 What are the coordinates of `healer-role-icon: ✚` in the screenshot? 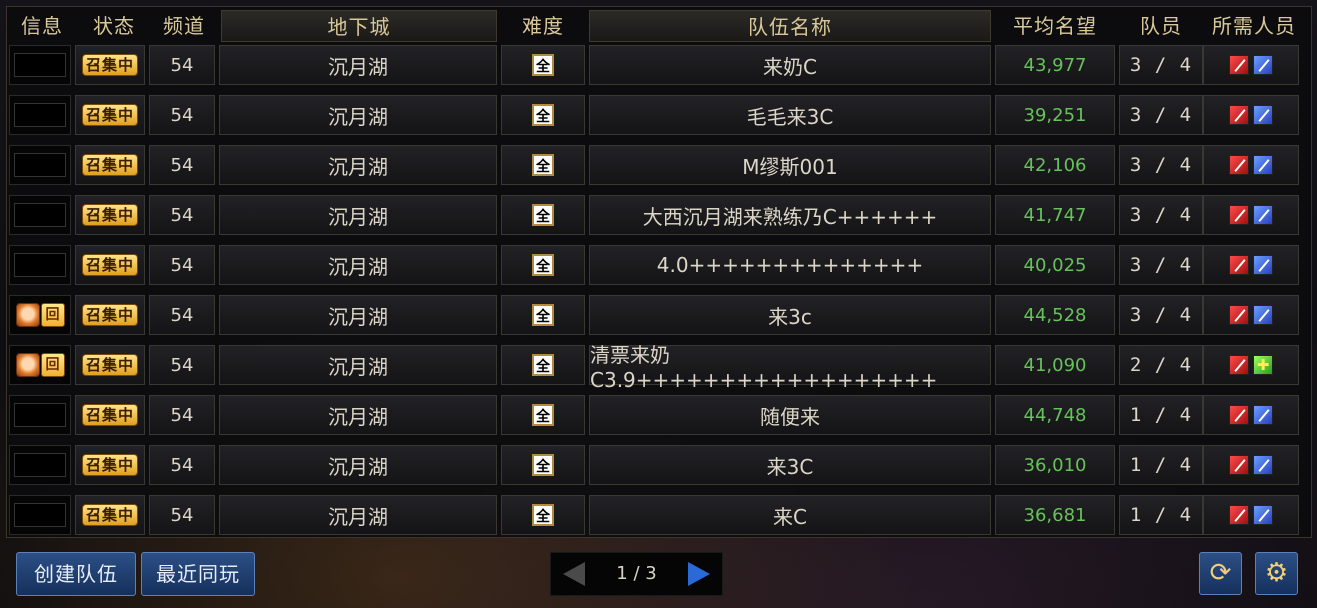 It's located at (1263, 365).